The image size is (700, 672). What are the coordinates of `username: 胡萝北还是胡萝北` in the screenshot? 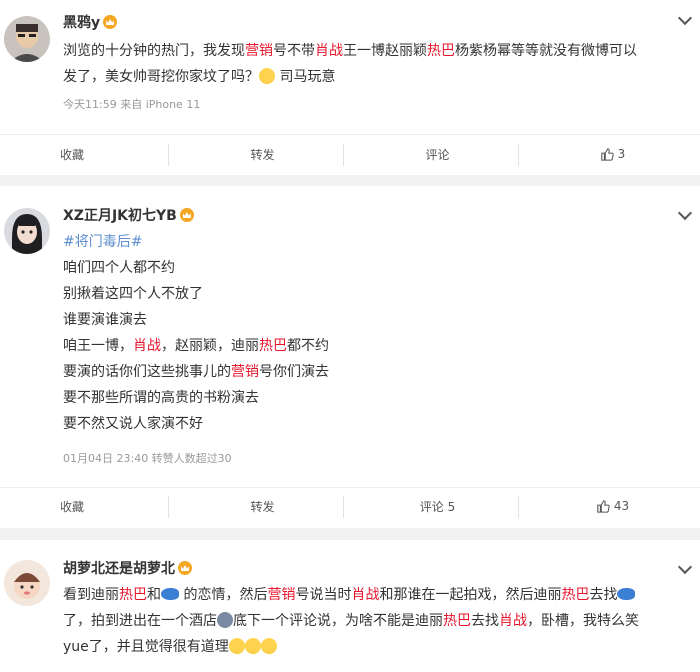 It's located at (127, 569).